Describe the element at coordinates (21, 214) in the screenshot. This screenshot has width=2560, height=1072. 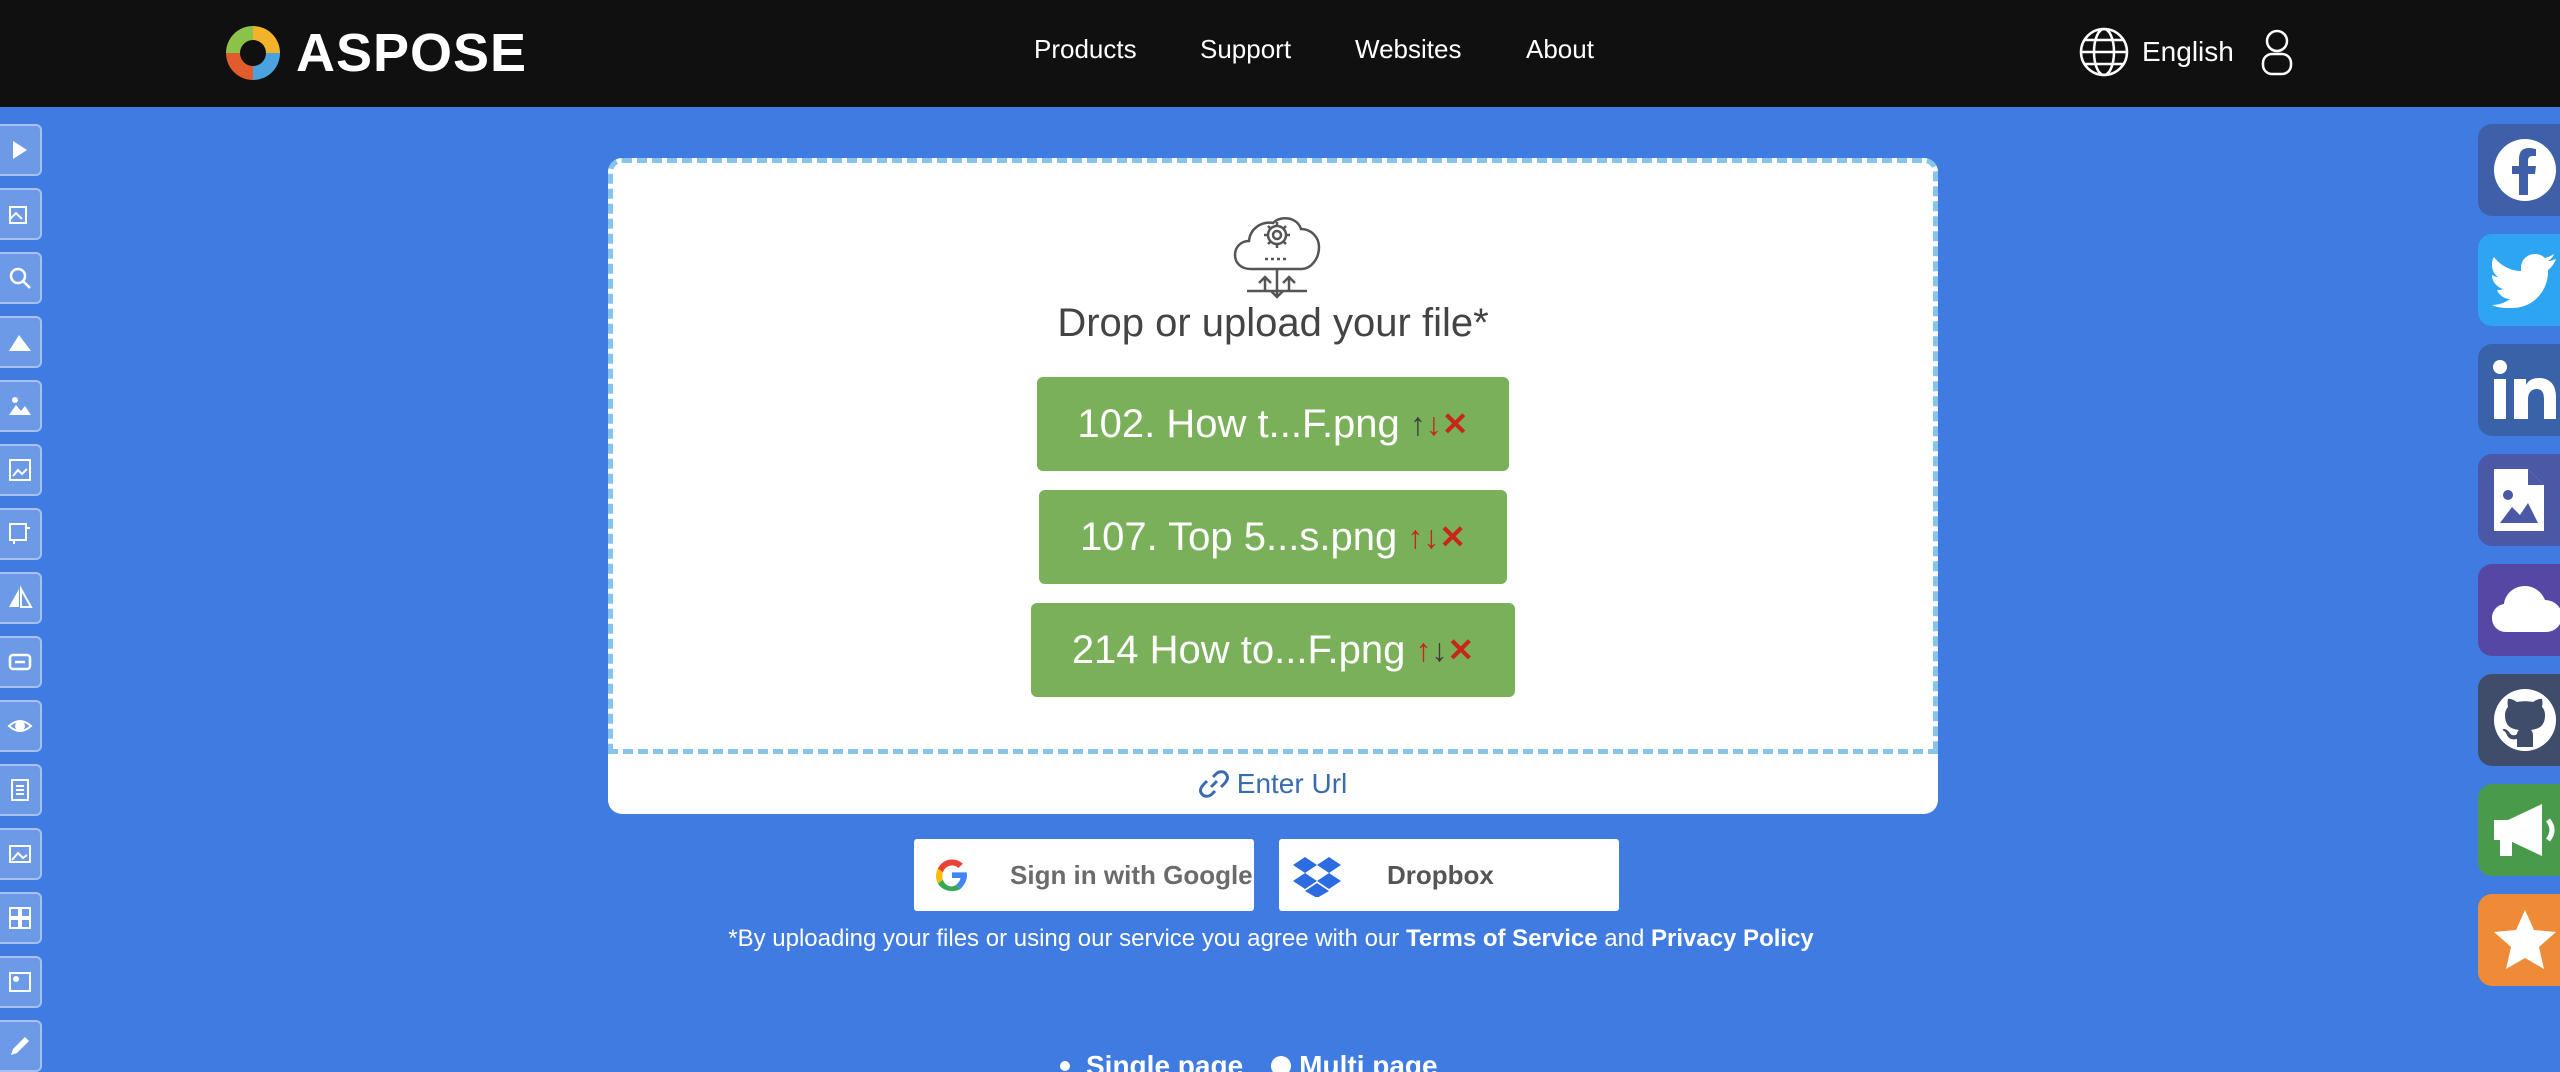
I see `tool-resize-icon` at that location.